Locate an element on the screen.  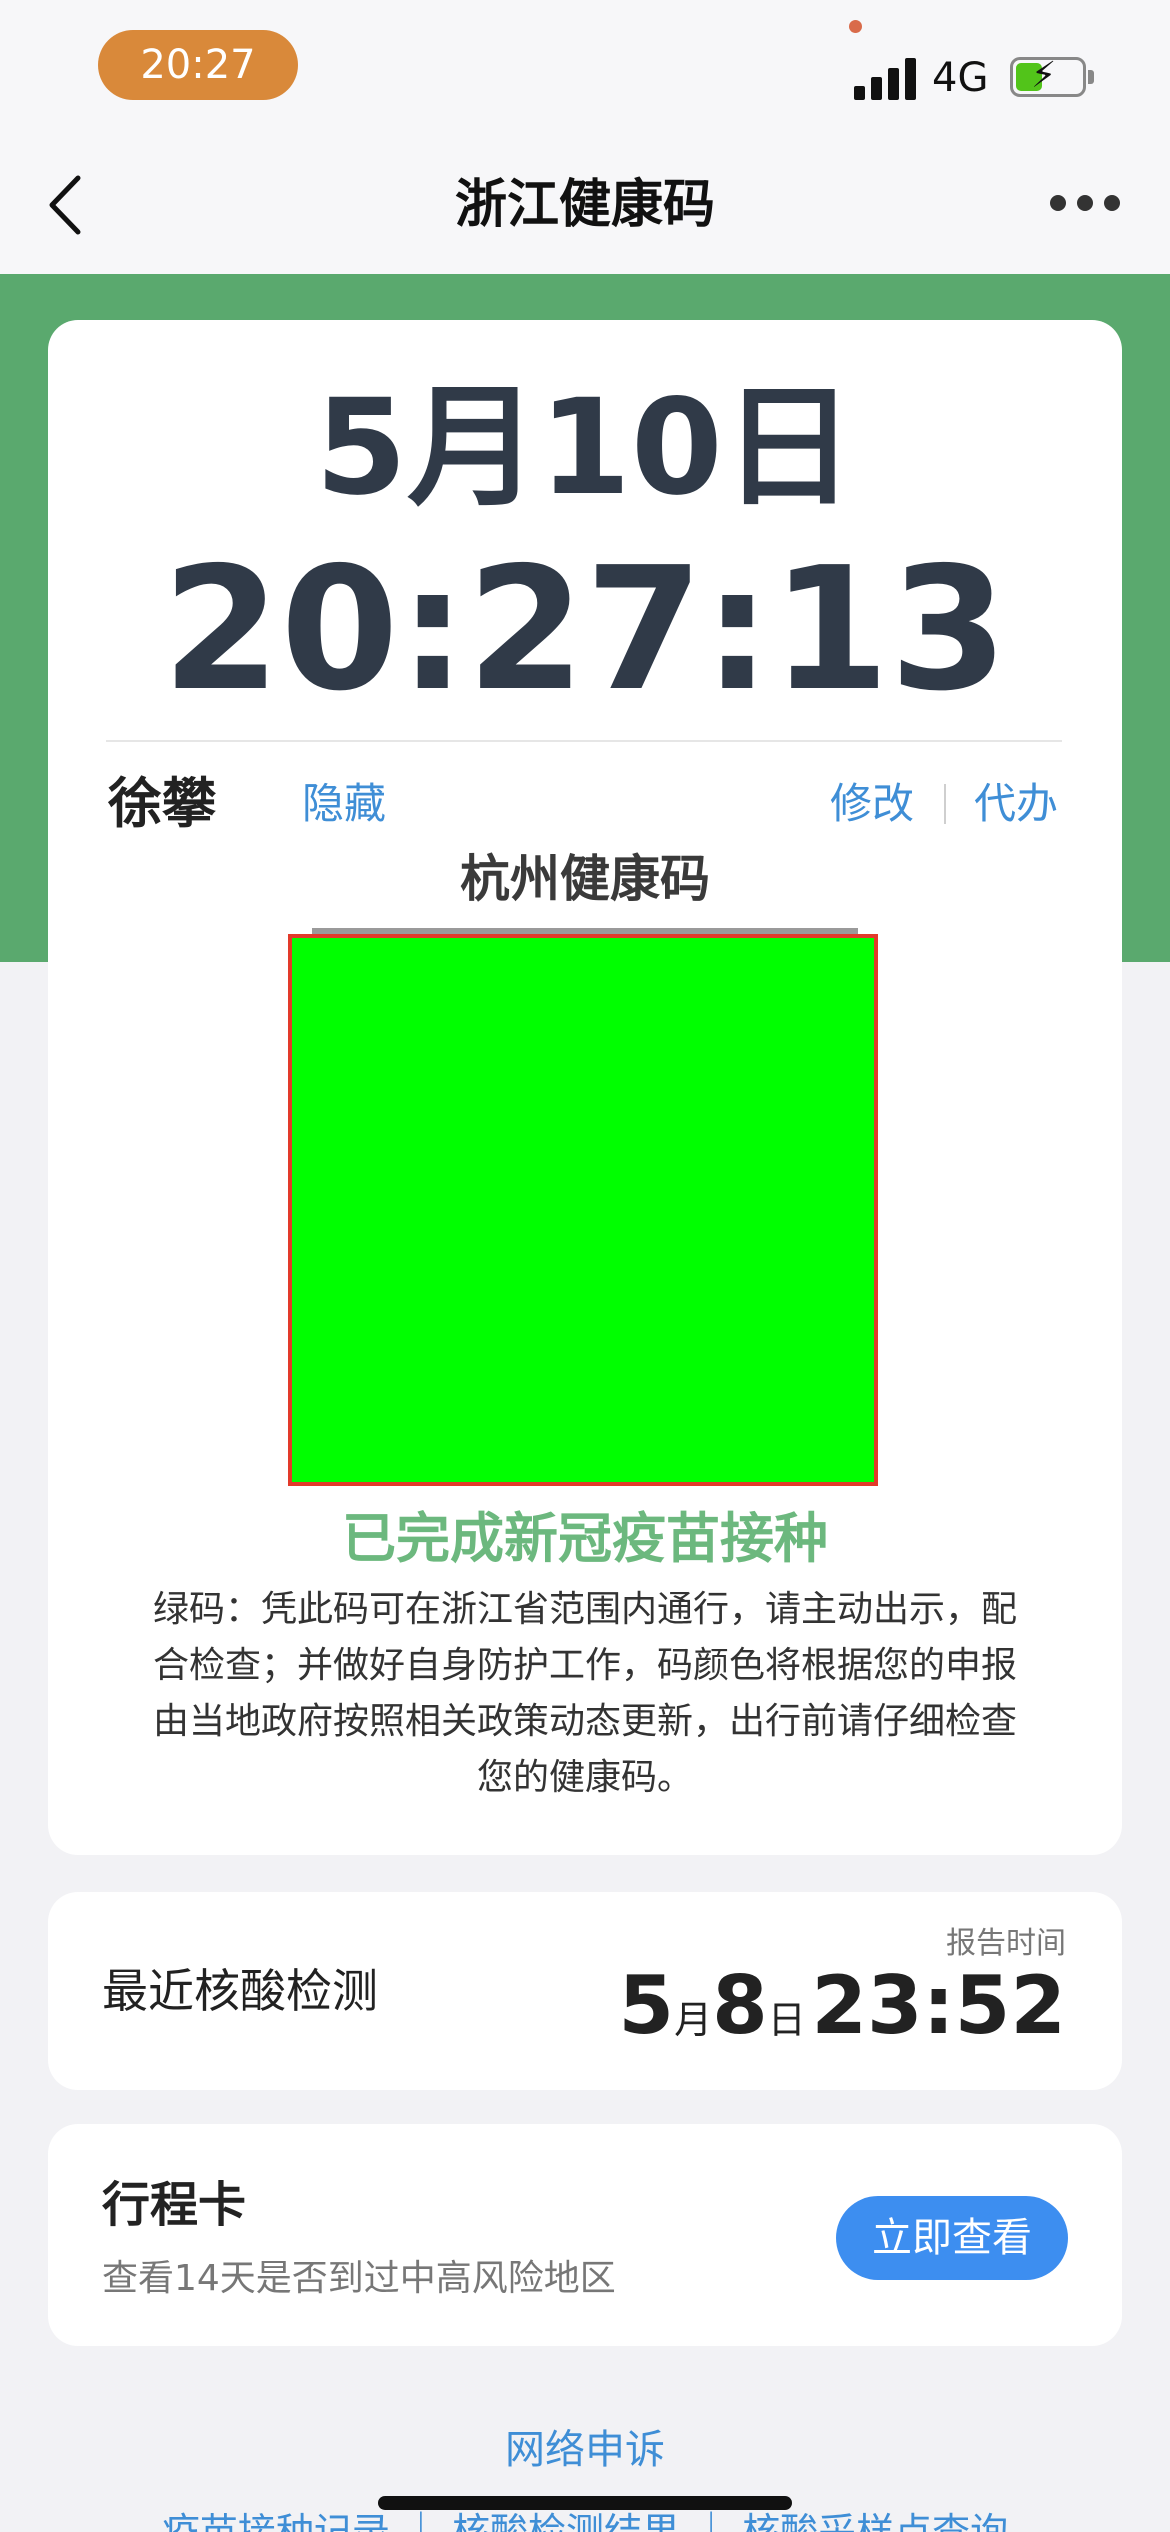
current-date: 5月10日 is located at coordinates (585, 448).